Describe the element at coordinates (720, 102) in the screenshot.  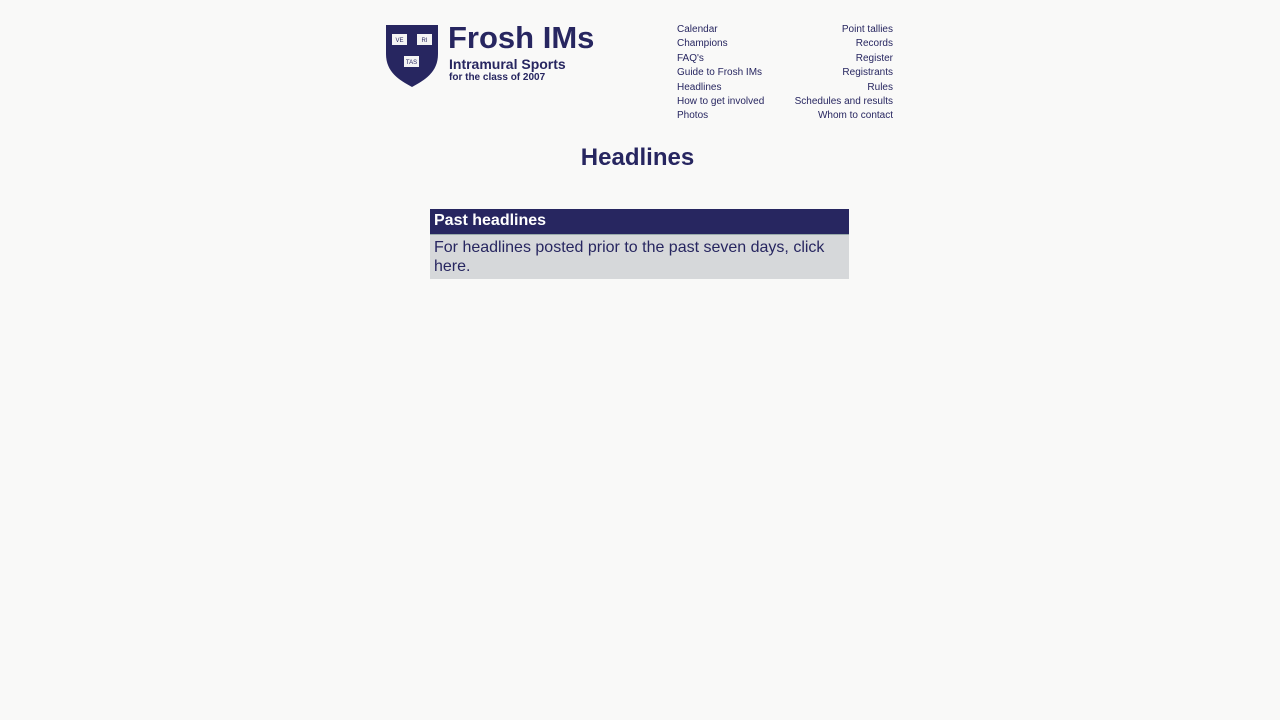
I see `nav-link-get-involved: How to get involved` at that location.